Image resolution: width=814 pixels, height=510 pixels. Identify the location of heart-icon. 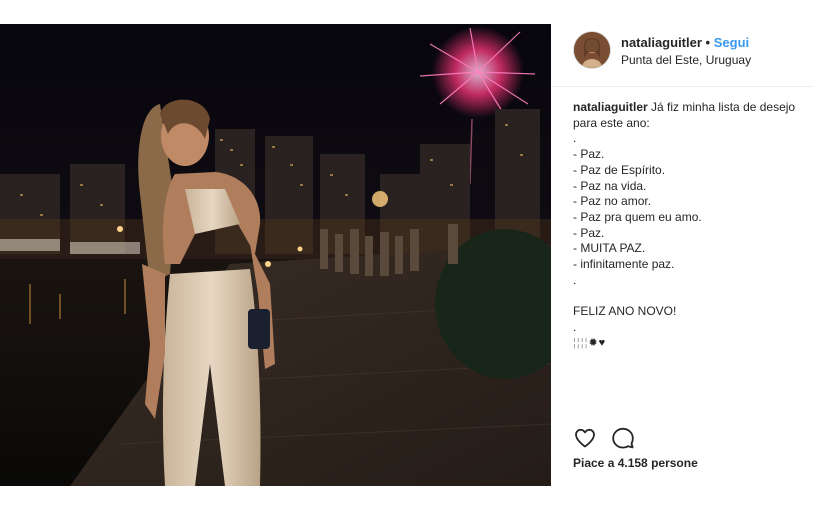
(585, 438).